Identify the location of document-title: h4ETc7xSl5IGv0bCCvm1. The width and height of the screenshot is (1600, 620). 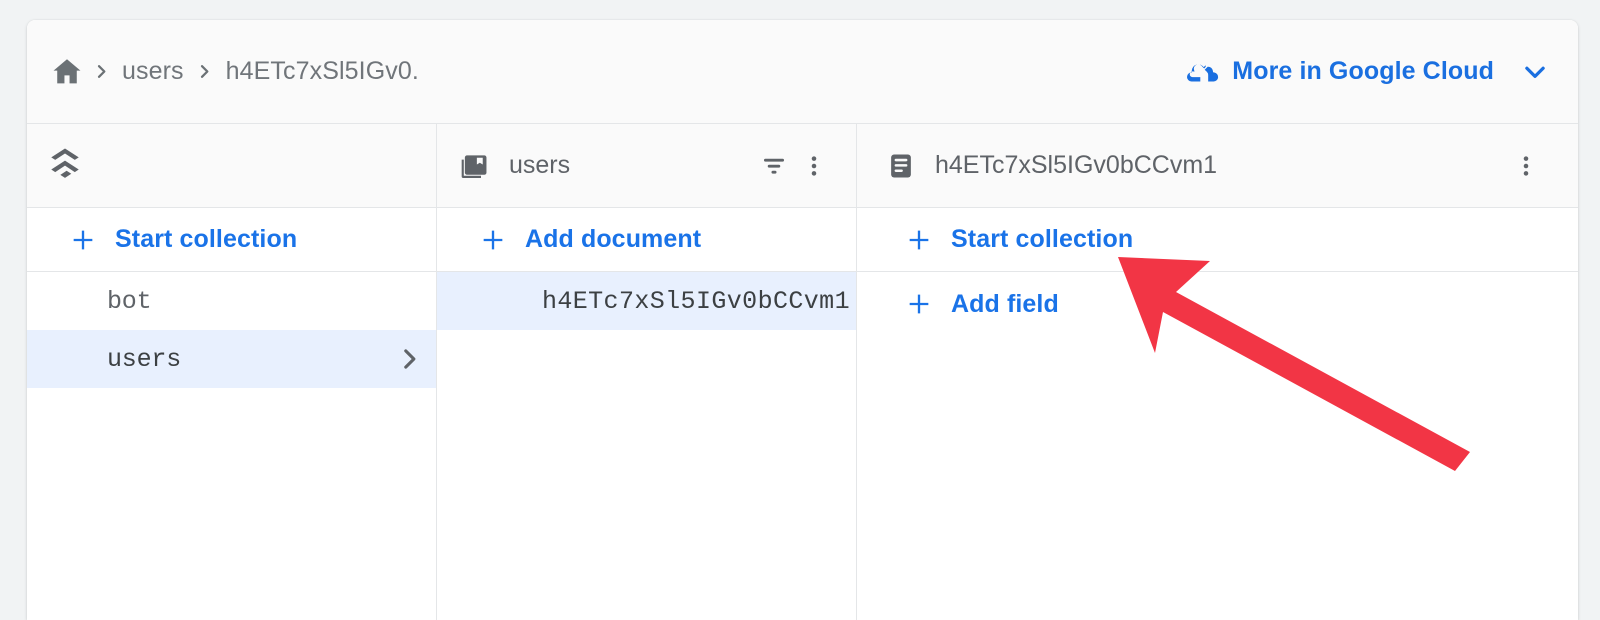
(1076, 165).